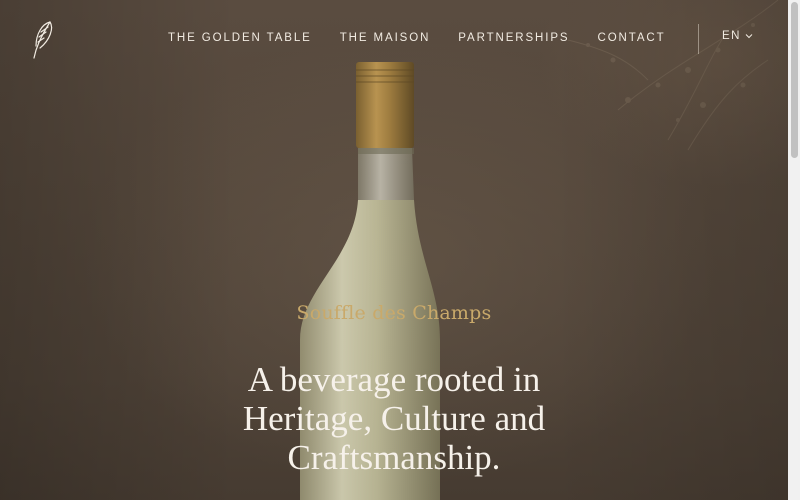  I want to click on nav-divider, so click(698, 39).